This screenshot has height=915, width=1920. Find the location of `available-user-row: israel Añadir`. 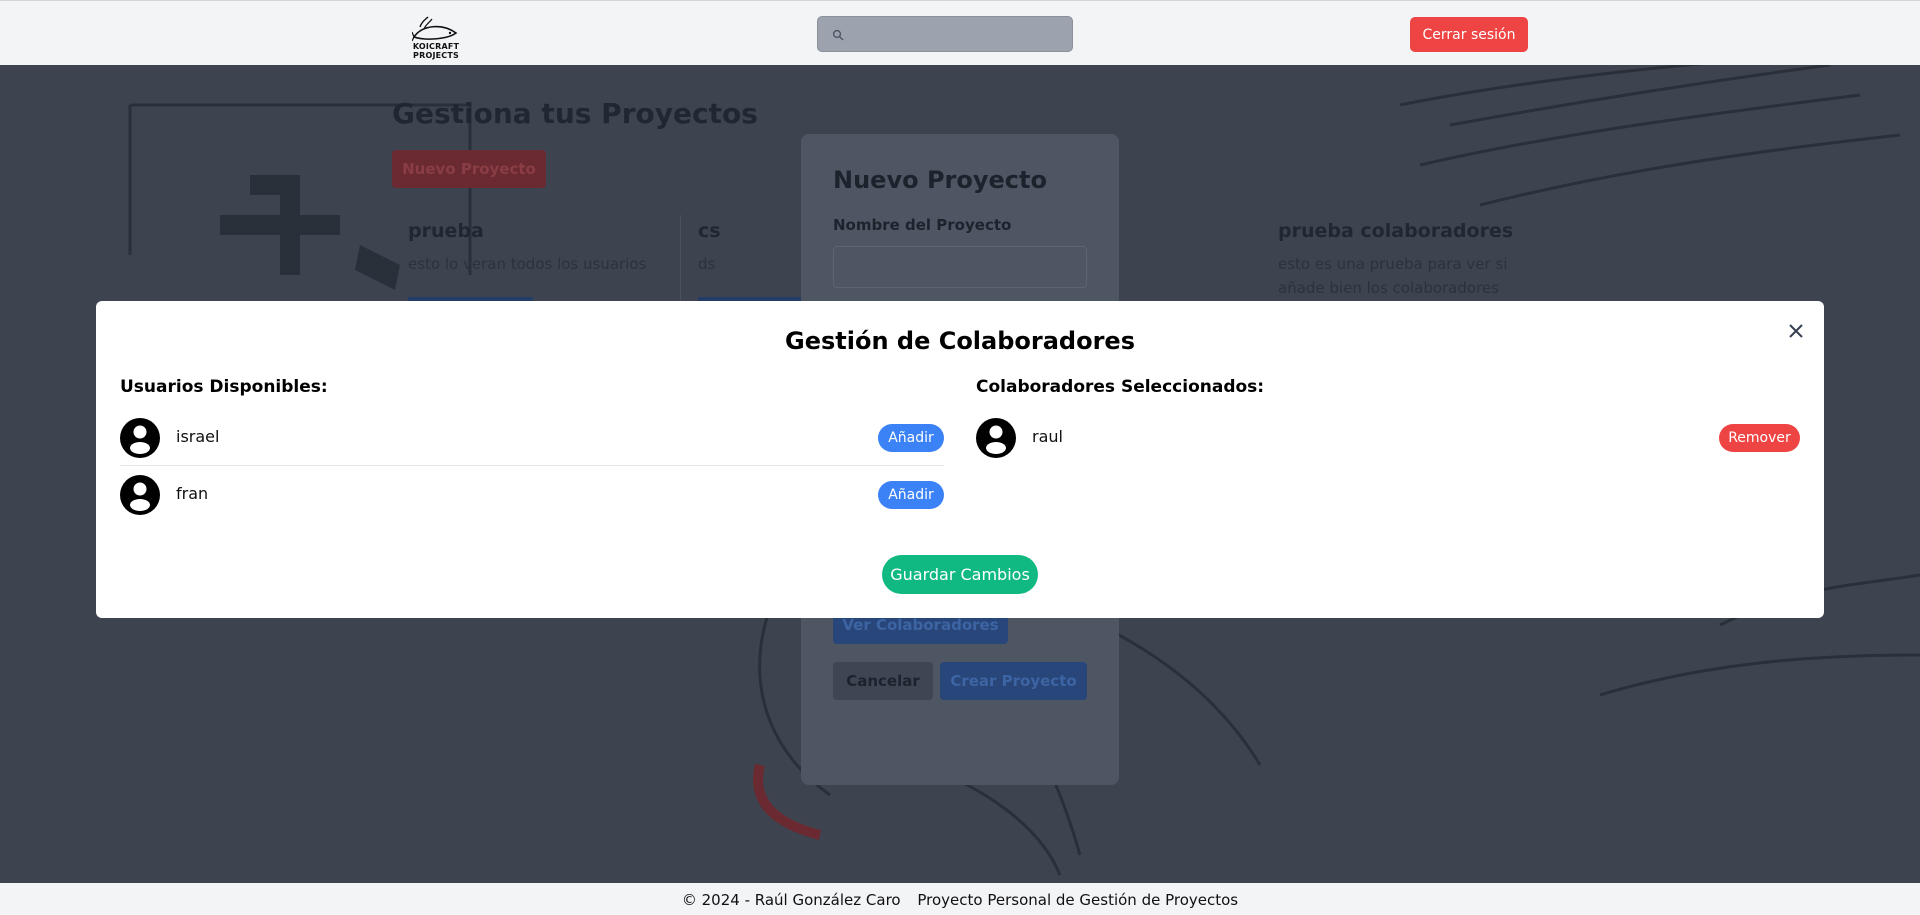

available-user-row: israel Añadir is located at coordinates (532, 437).